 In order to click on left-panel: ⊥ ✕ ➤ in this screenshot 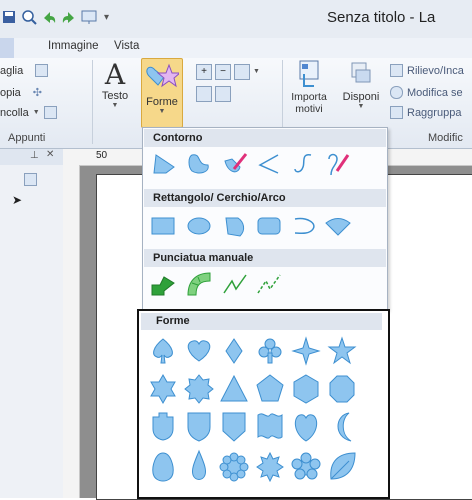, I will do `click(32, 323)`.